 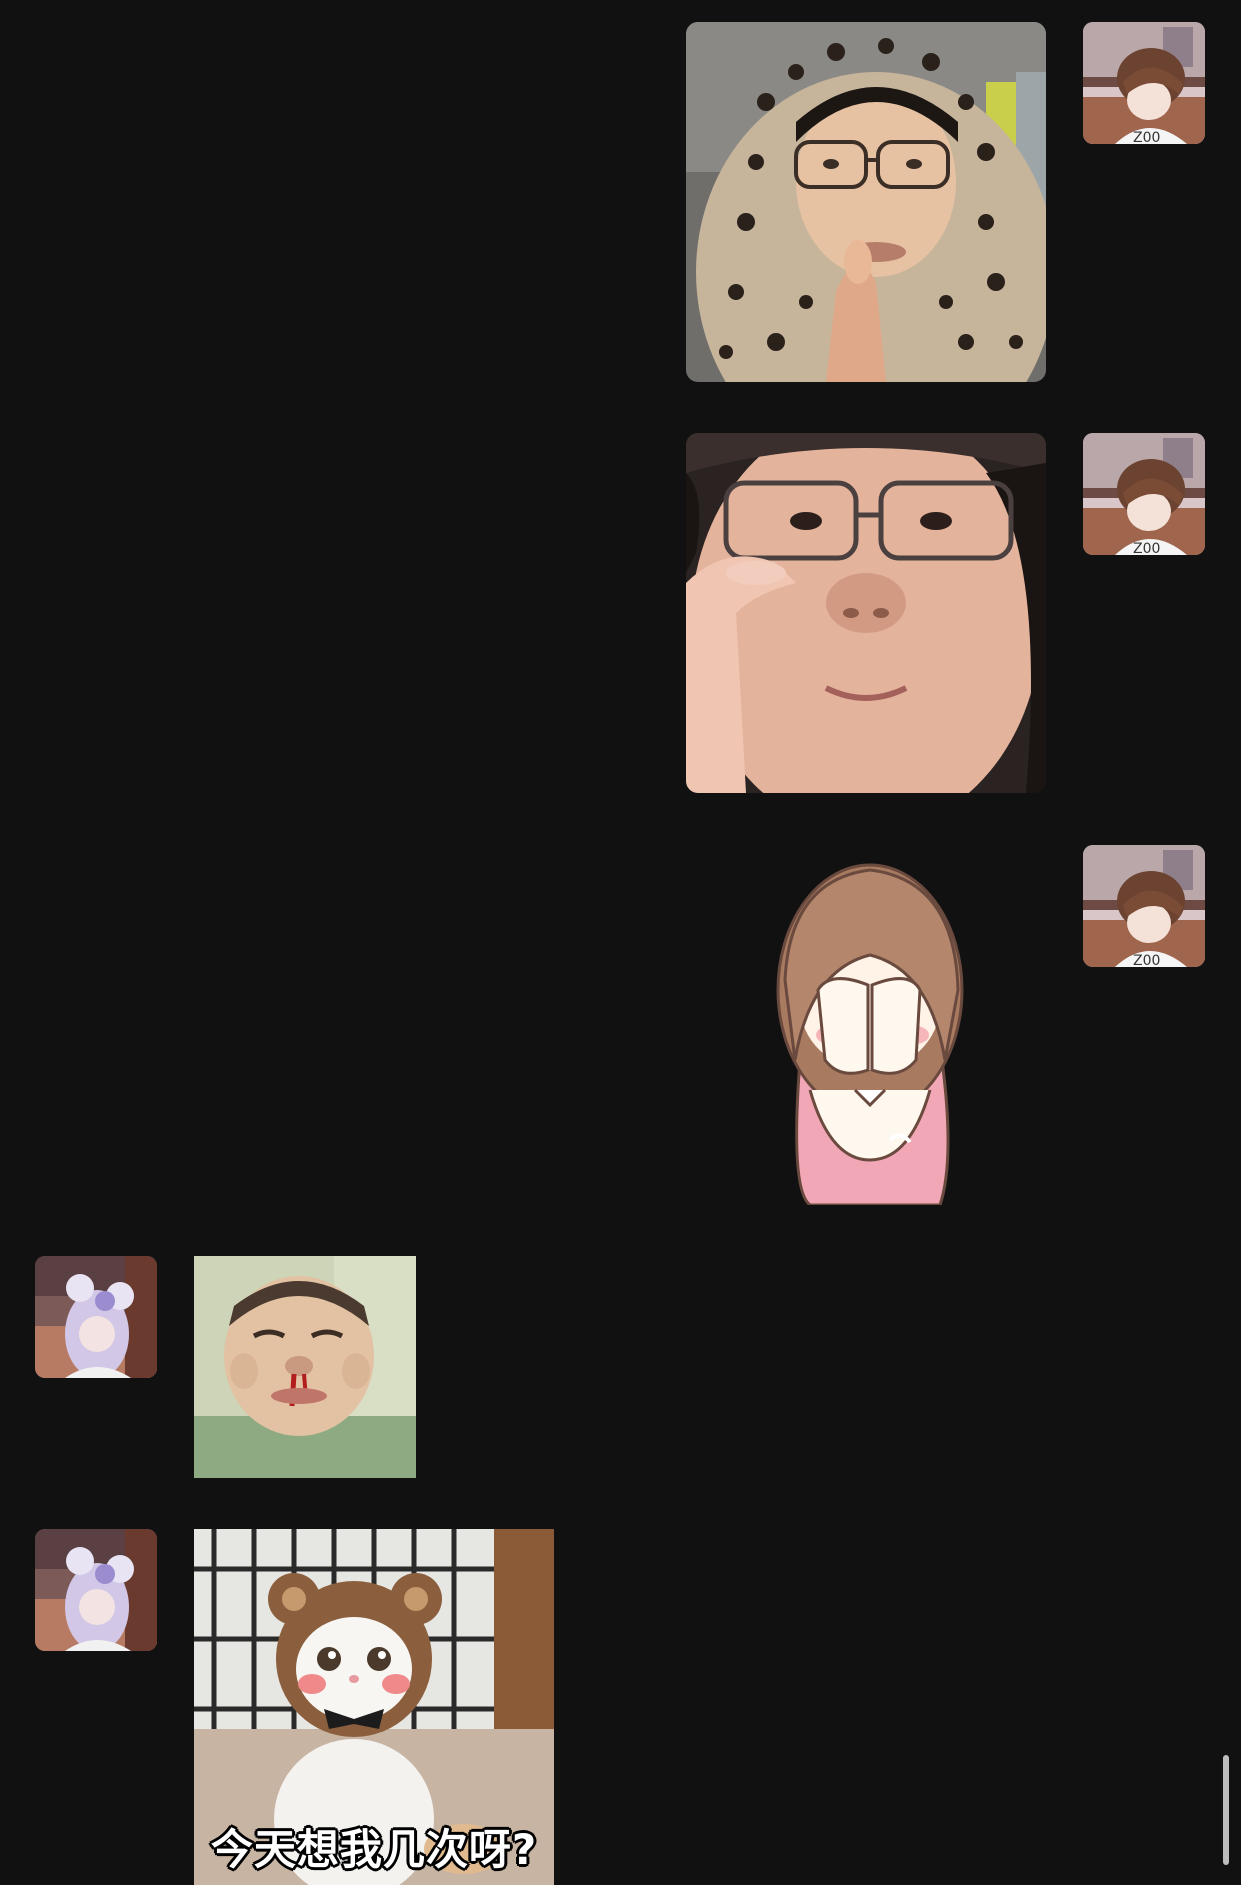 What do you see at coordinates (1226, 1810) in the screenshot?
I see `scrollbar-thumb` at bounding box center [1226, 1810].